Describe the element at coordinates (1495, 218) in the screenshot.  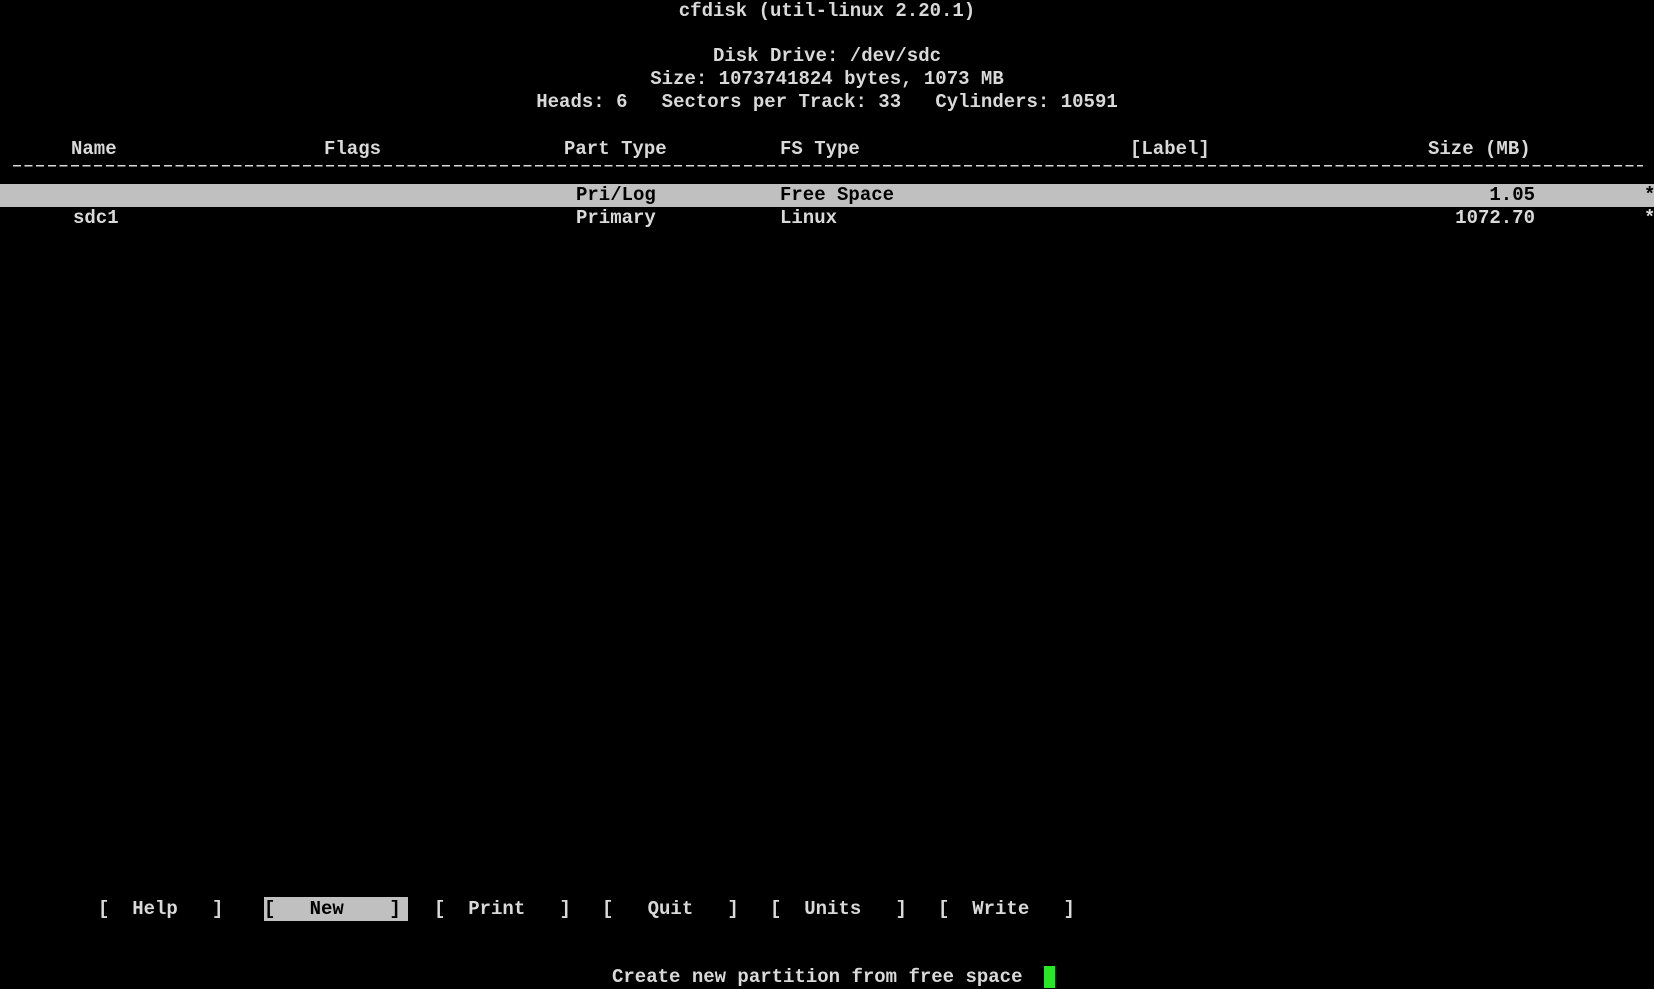
I see `row-size: 1072.70` at that location.